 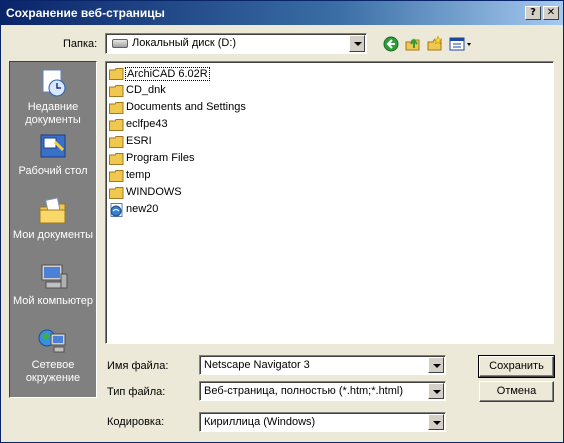 What do you see at coordinates (304, 391) in the screenshot?
I see `filetype-value: Веб-страница, полностью (*.htm;*.html)` at bounding box center [304, 391].